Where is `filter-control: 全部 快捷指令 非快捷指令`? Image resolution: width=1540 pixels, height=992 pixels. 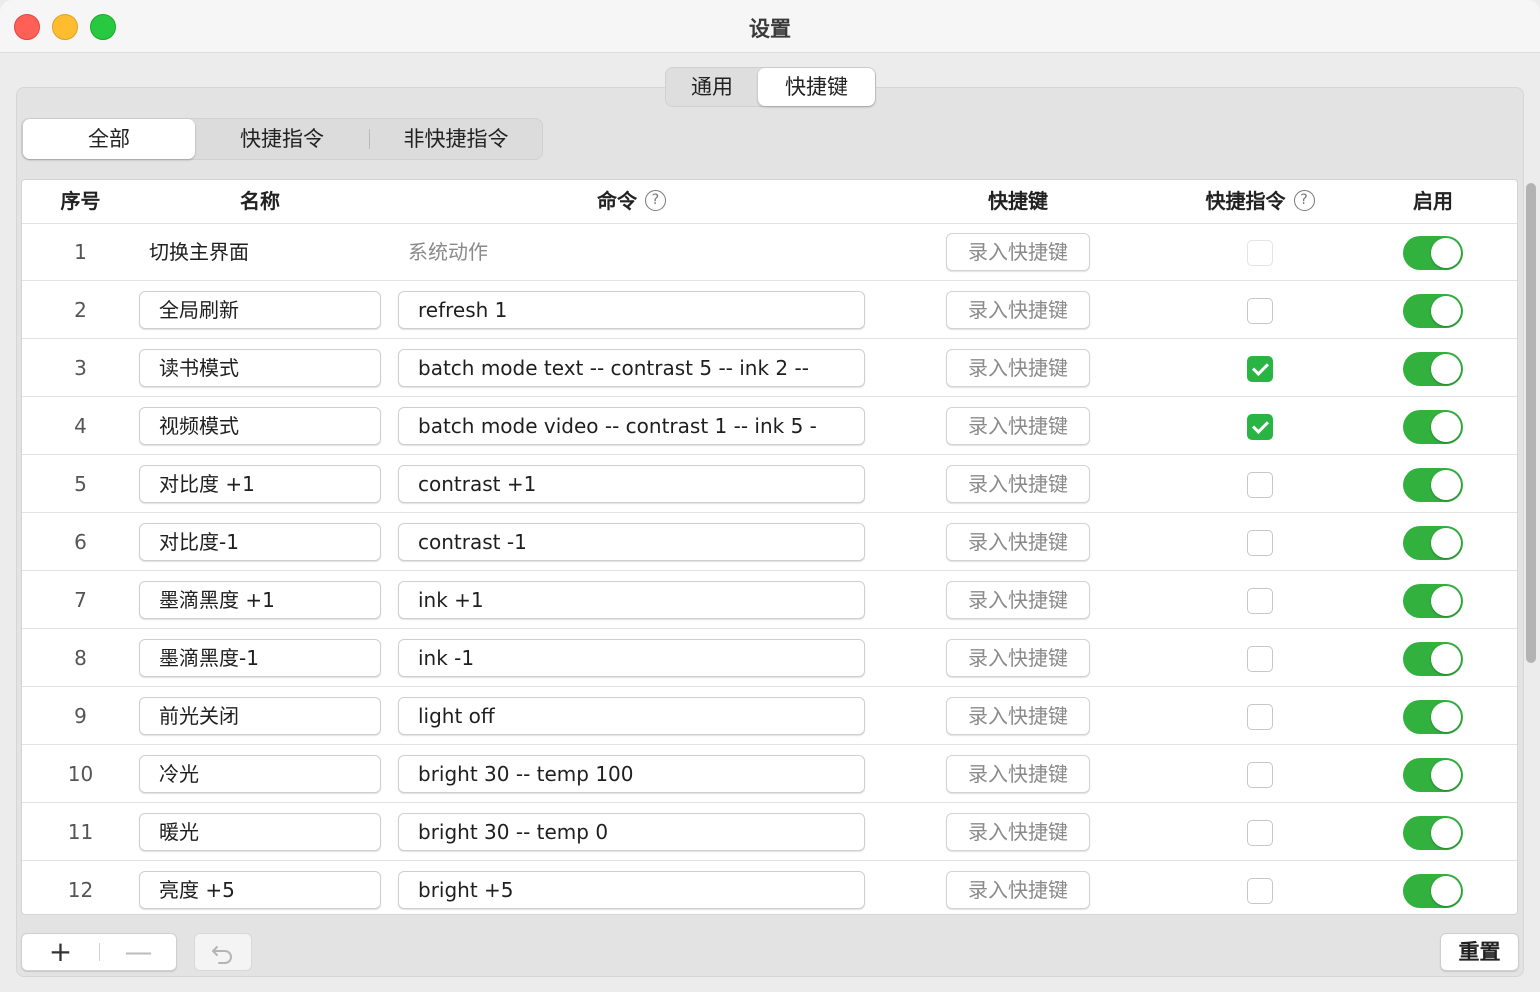
filter-control: 全部 快捷指令 非快捷指令 is located at coordinates (282, 139).